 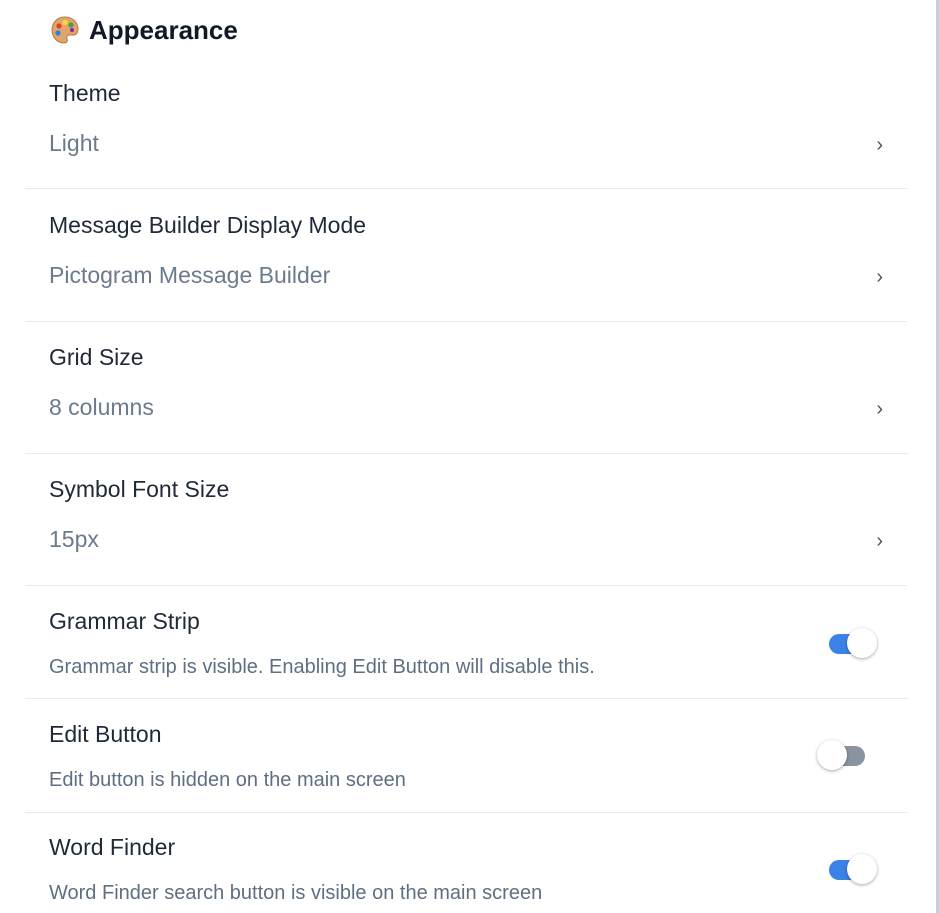 What do you see at coordinates (190, 275) in the screenshot?
I see `setting-value: Pictogram Message Builder` at bounding box center [190, 275].